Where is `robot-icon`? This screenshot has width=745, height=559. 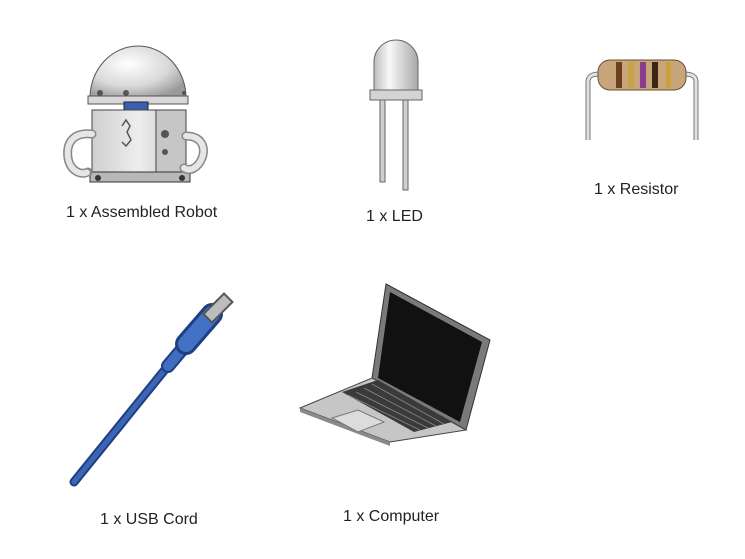
robot-icon is located at coordinates (135, 114).